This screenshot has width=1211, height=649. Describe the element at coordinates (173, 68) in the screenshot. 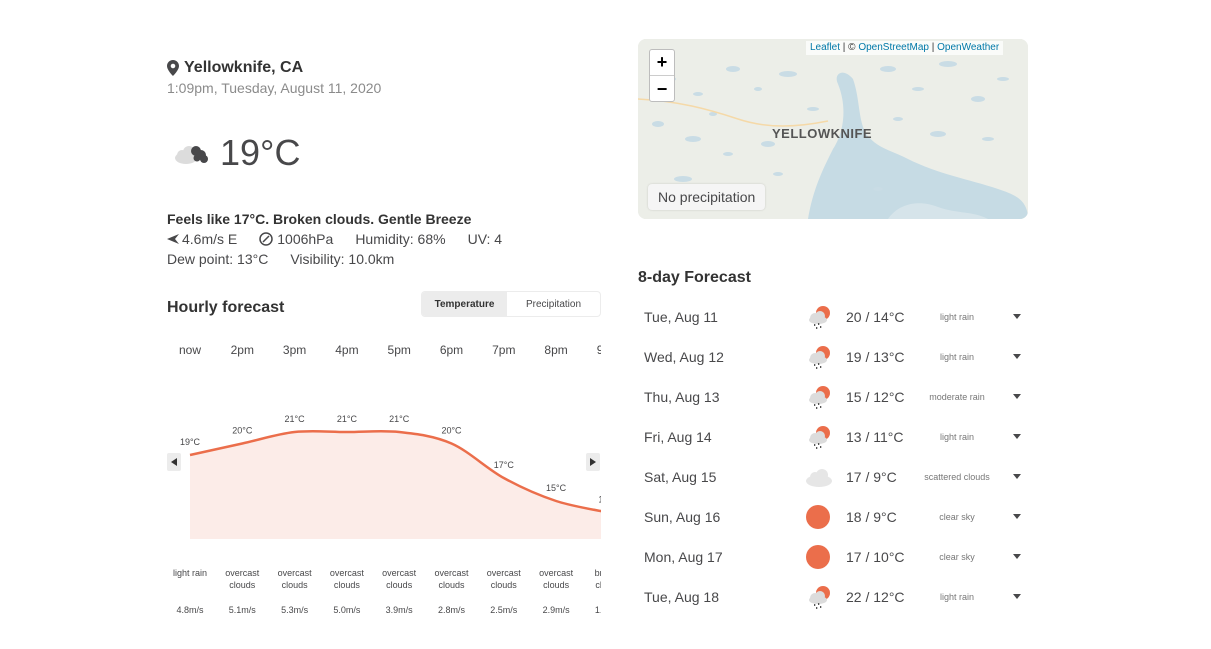

I see `map-pin-icon` at that location.